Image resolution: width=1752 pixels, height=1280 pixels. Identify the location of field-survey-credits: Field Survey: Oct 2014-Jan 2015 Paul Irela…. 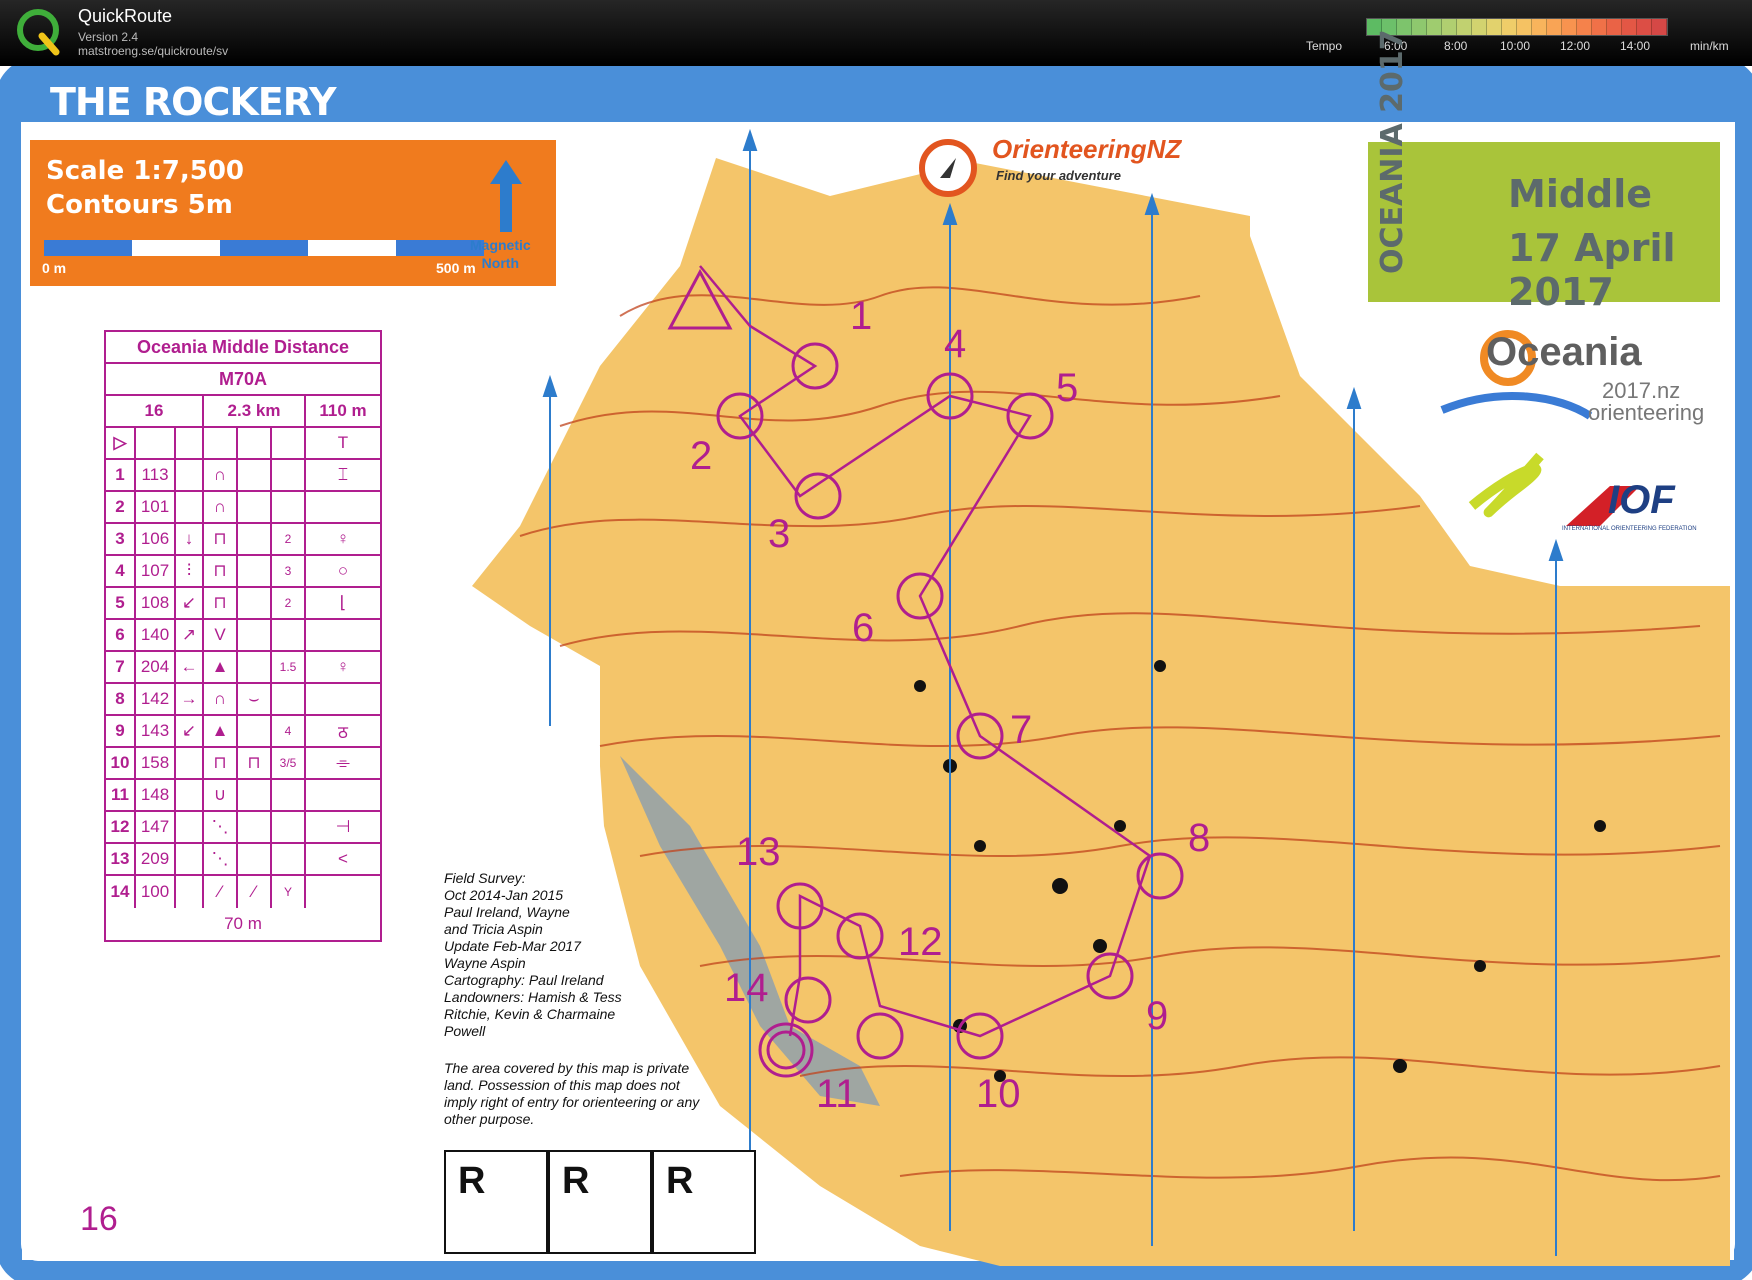
(569, 955).